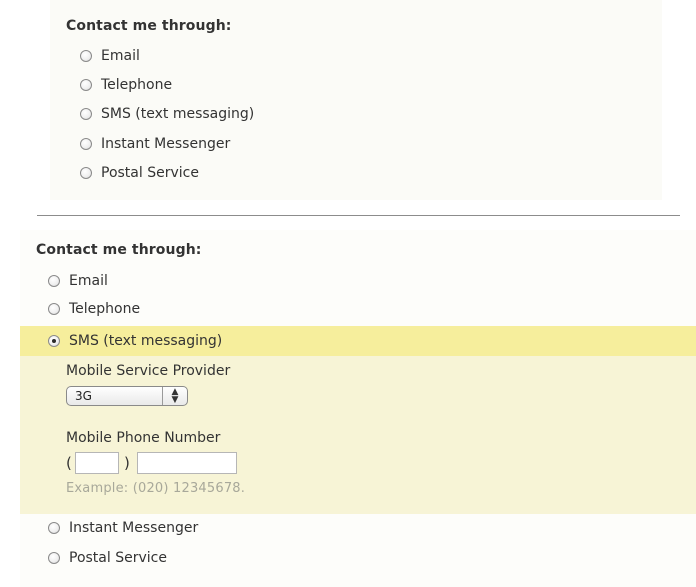 The width and height of the screenshot is (696, 587). Describe the element at coordinates (156, 488) in the screenshot. I see `phone-example-hint: Example: (020) 12345678.` at that location.